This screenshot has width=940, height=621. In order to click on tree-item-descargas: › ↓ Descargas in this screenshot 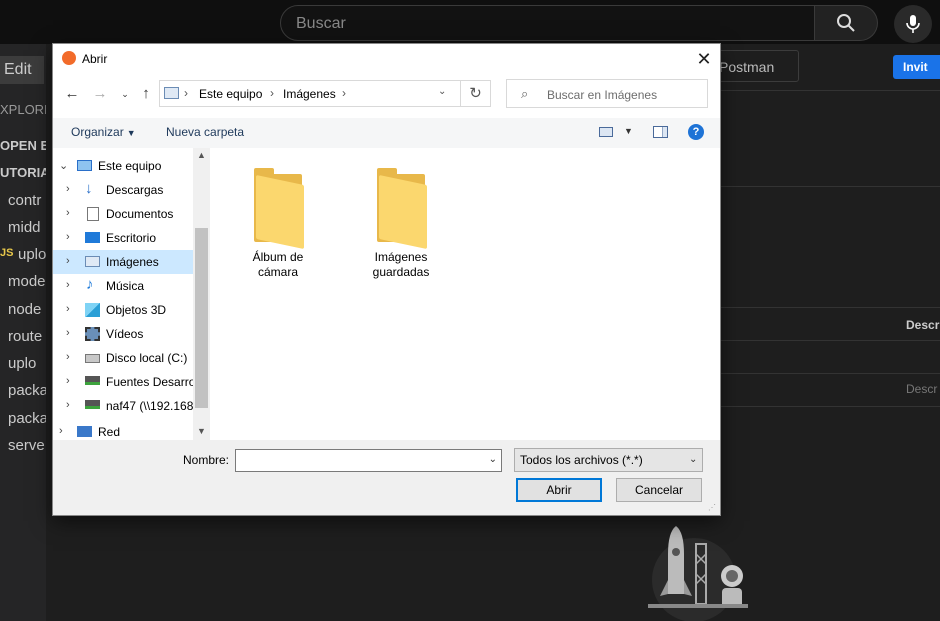, I will do `click(123, 190)`.